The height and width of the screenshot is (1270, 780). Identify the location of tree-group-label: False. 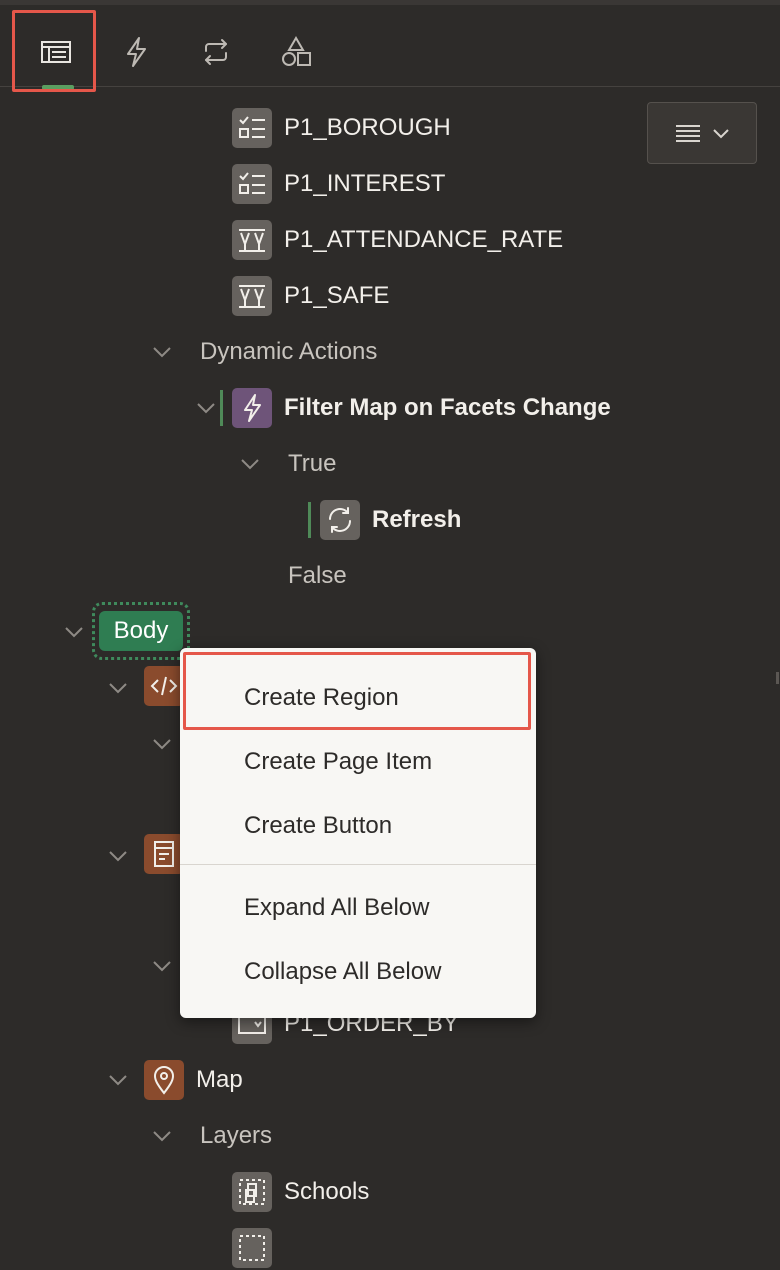
(317, 575).